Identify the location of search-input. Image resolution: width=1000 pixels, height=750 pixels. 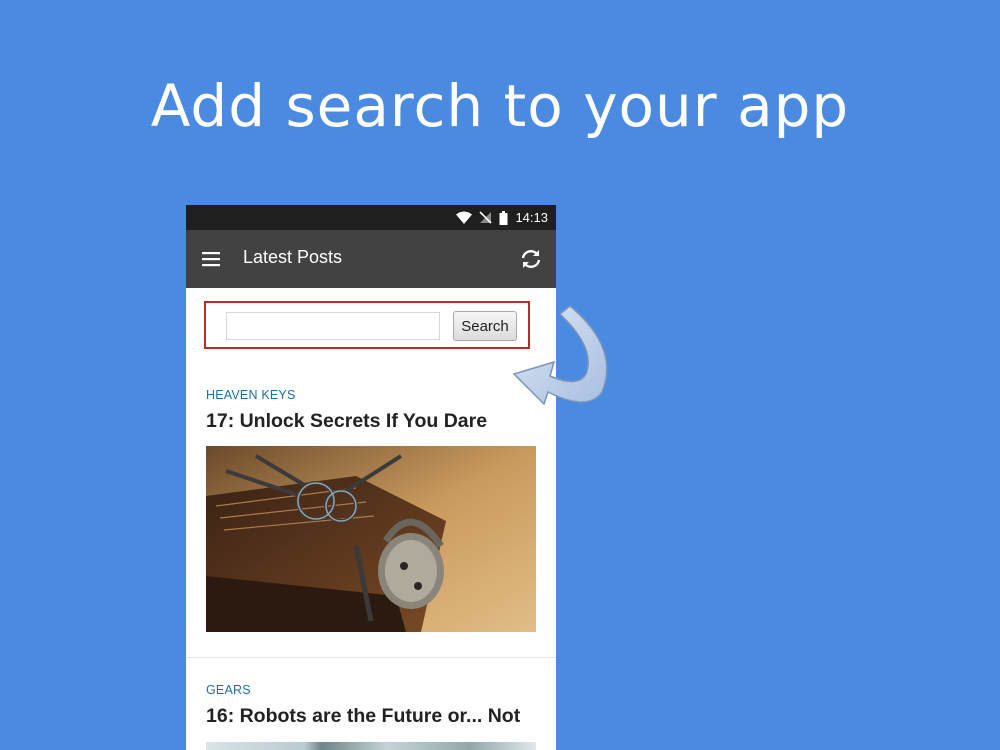
(333, 326).